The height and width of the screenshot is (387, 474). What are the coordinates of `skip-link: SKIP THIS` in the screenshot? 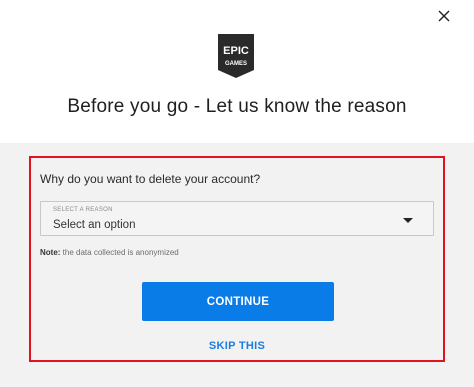 It's located at (237, 346).